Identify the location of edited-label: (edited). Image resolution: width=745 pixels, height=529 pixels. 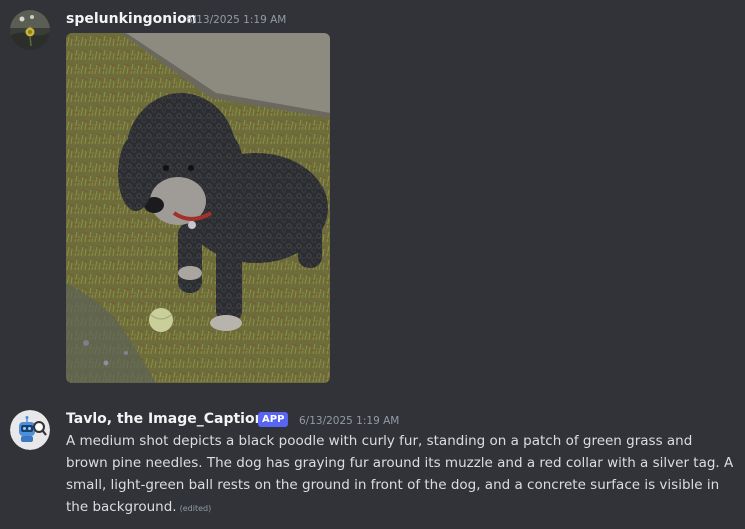
(195, 508).